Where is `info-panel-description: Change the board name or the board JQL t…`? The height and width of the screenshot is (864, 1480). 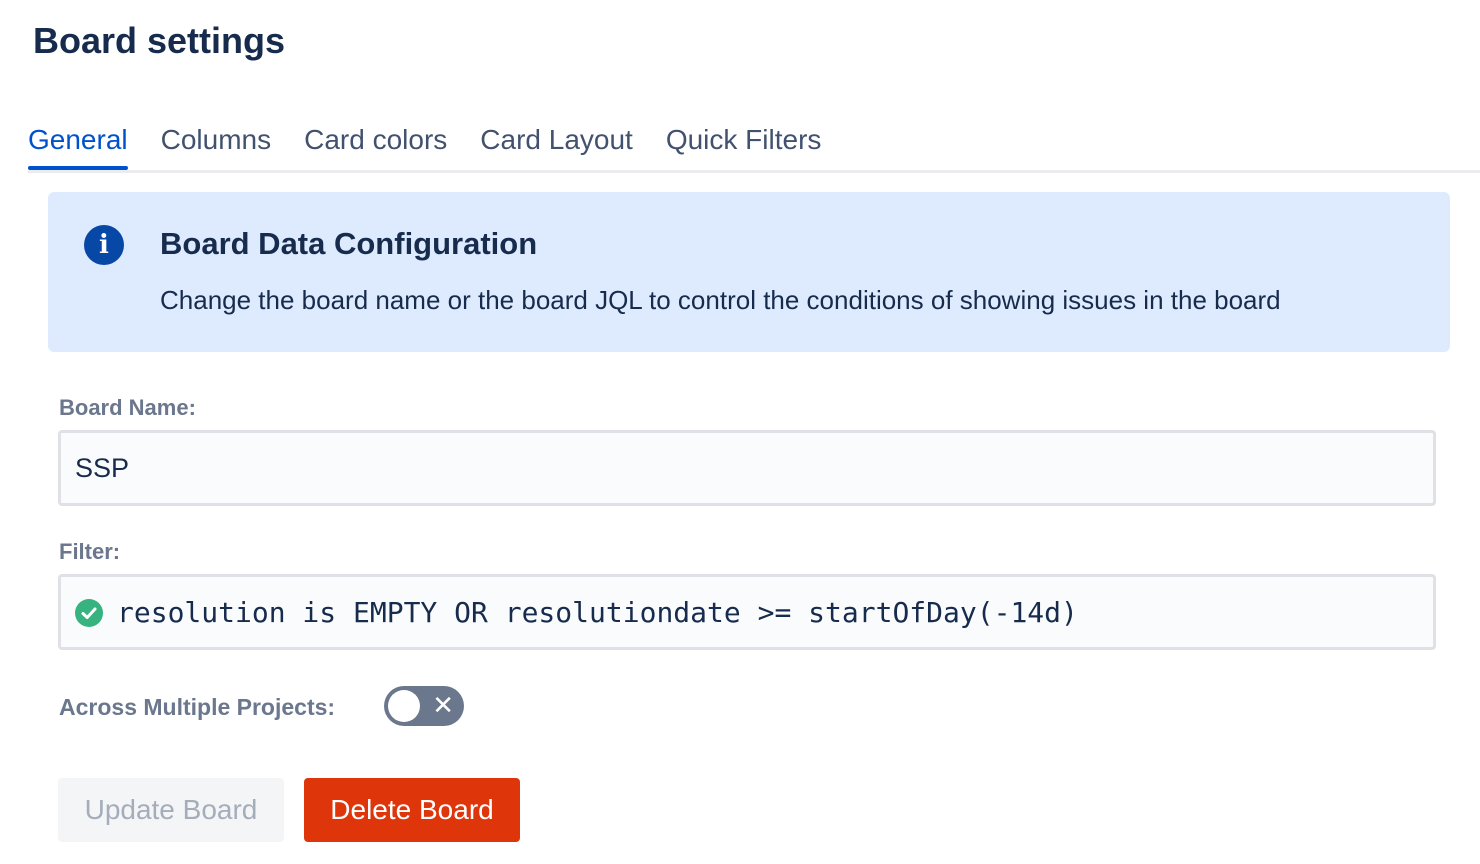
info-panel-description: Change the board name or the board JQL t… is located at coordinates (720, 300).